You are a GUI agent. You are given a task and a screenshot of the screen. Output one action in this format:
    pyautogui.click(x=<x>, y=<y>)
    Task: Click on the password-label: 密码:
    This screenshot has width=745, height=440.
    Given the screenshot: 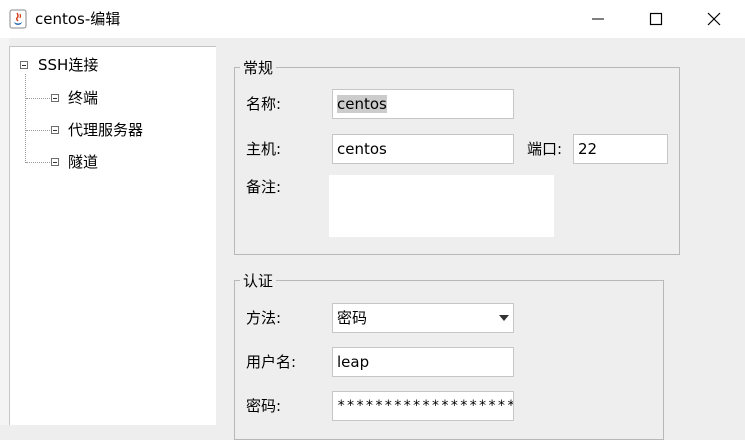 What is the action you would take?
    pyautogui.click(x=264, y=406)
    